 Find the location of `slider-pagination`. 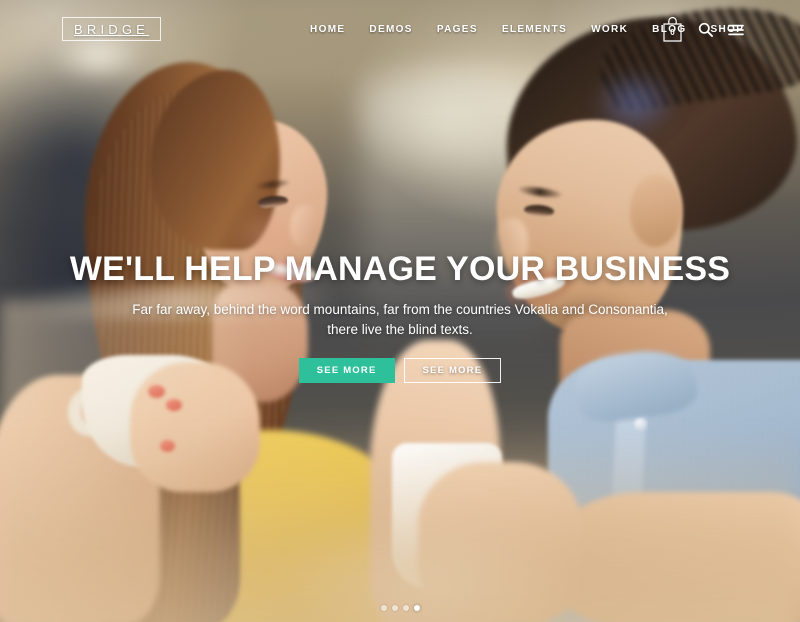

slider-pagination is located at coordinates (400, 608).